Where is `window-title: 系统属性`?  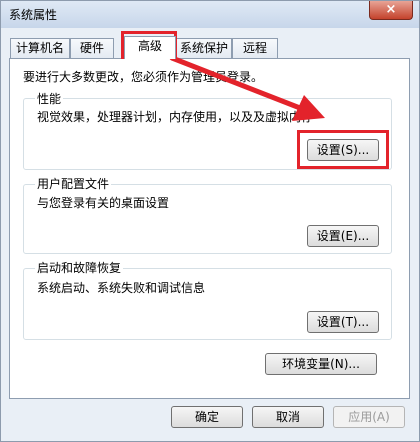 window-title: 系统属性 is located at coordinates (33, 15).